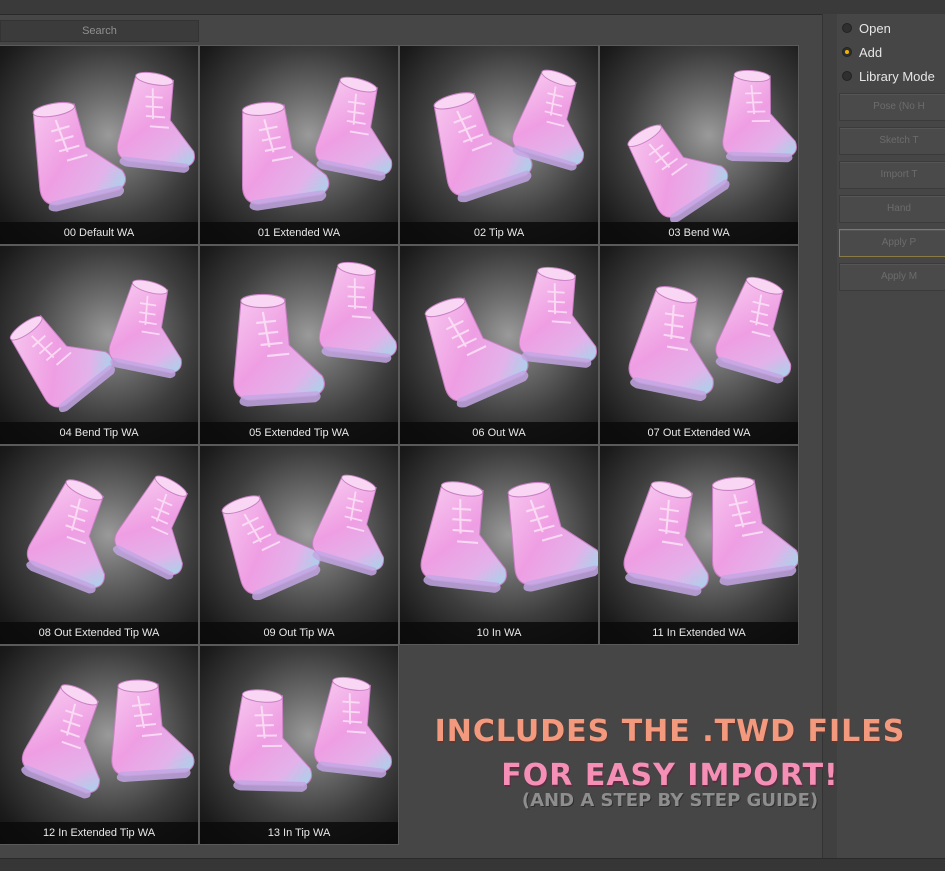  I want to click on pose-tile: 10 In WA, so click(499, 545).